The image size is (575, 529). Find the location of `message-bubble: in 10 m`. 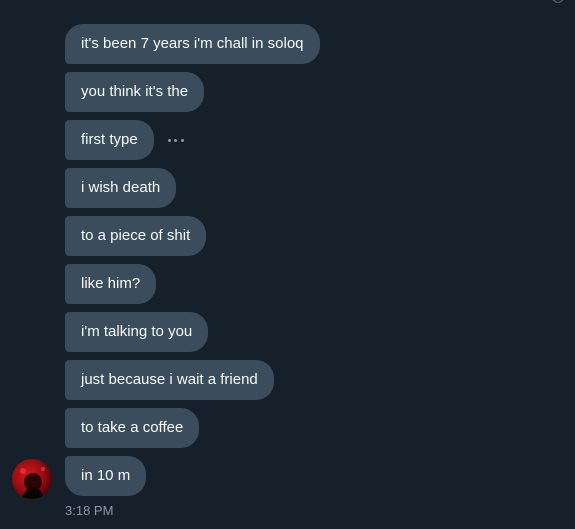

message-bubble: in 10 m is located at coordinates (106, 476).